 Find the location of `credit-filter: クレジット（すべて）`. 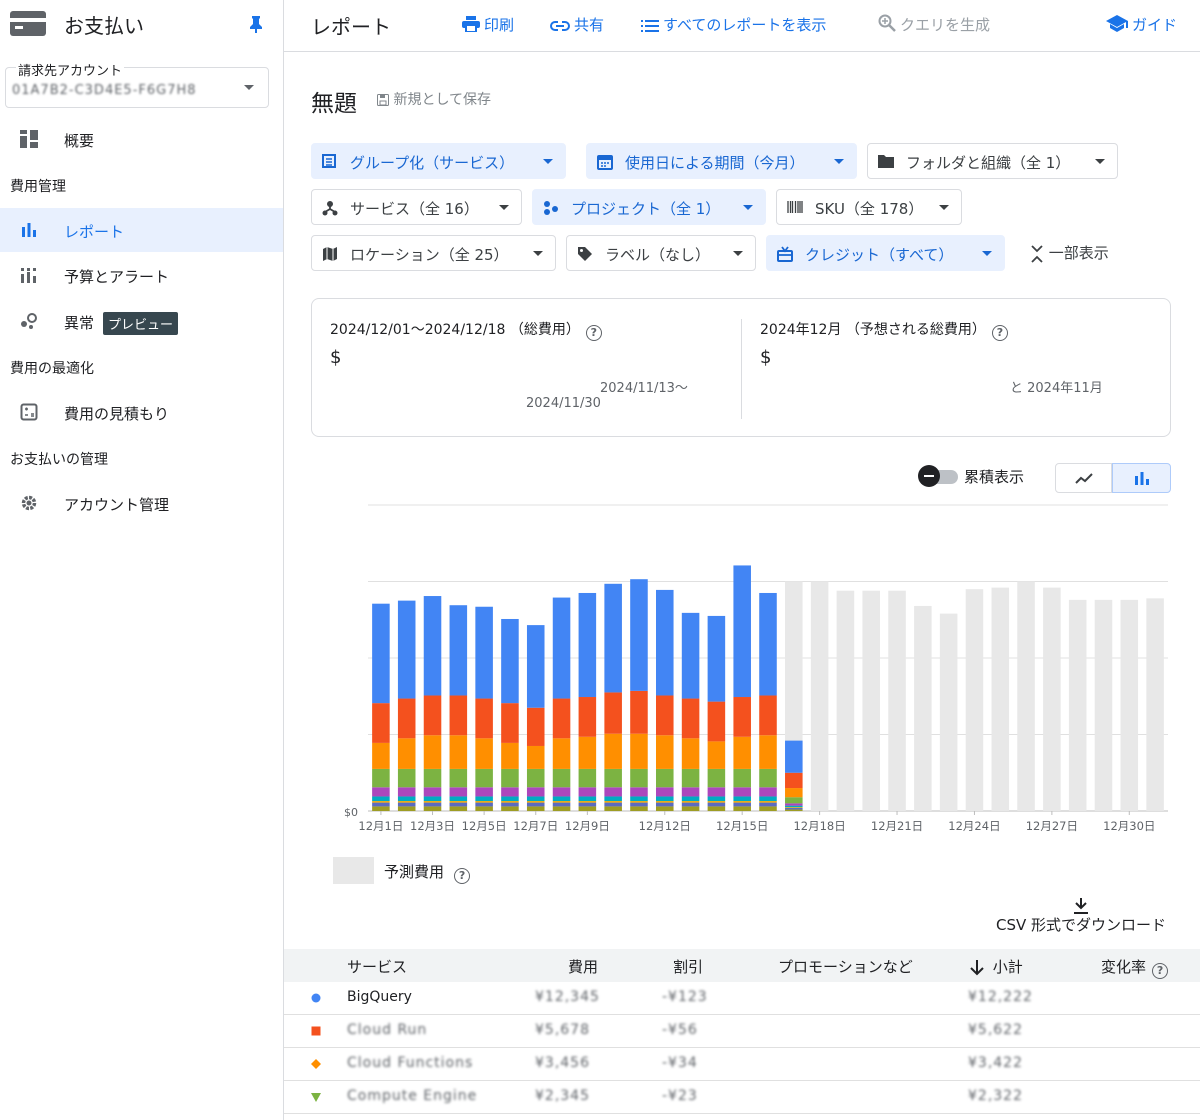

credit-filter: クレジット（すべて） is located at coordinates (885, 253).